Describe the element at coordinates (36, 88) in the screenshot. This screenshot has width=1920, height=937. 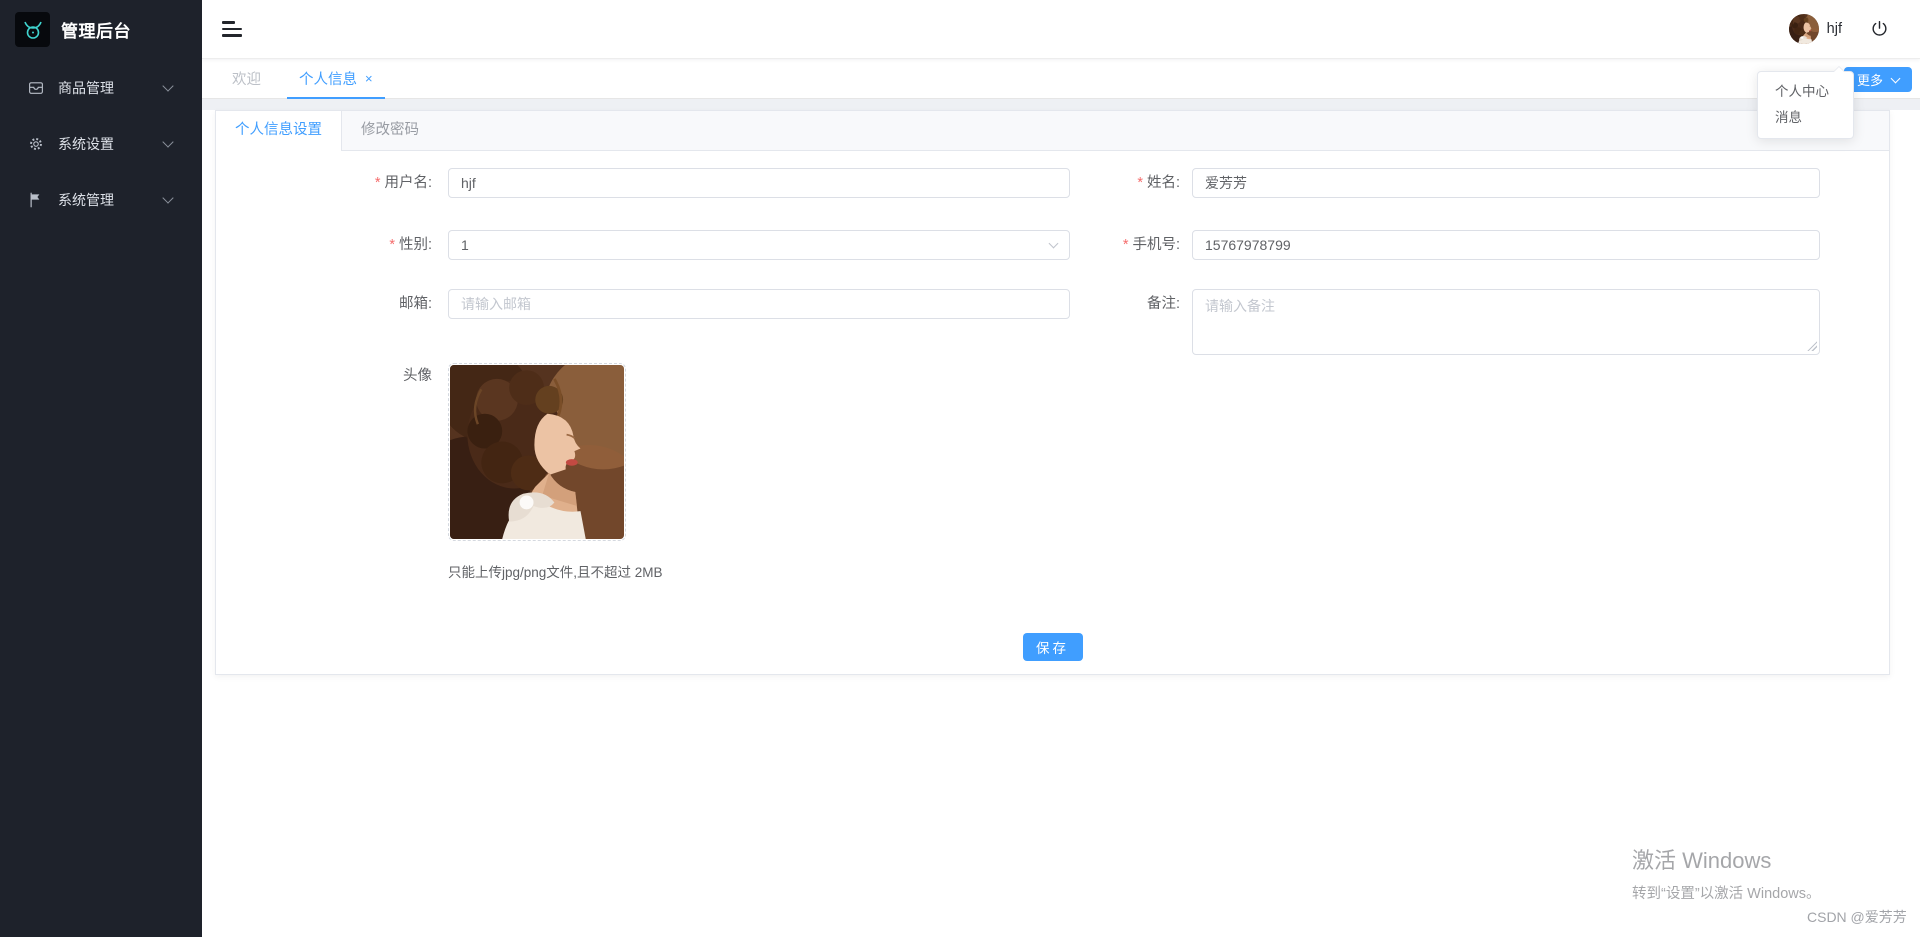
I see `goods-icon` at that location.